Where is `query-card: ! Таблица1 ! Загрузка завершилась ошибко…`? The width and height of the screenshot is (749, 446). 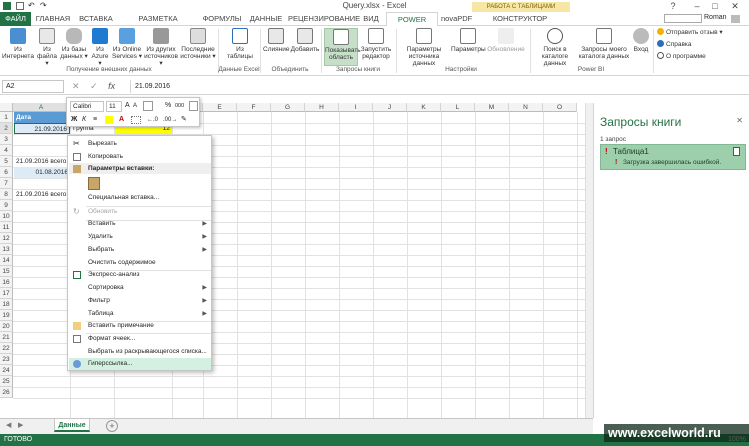
query-card: ! Таблица1 ! Загрузка завершилась ошибко… is located at coordinates (673, 157).